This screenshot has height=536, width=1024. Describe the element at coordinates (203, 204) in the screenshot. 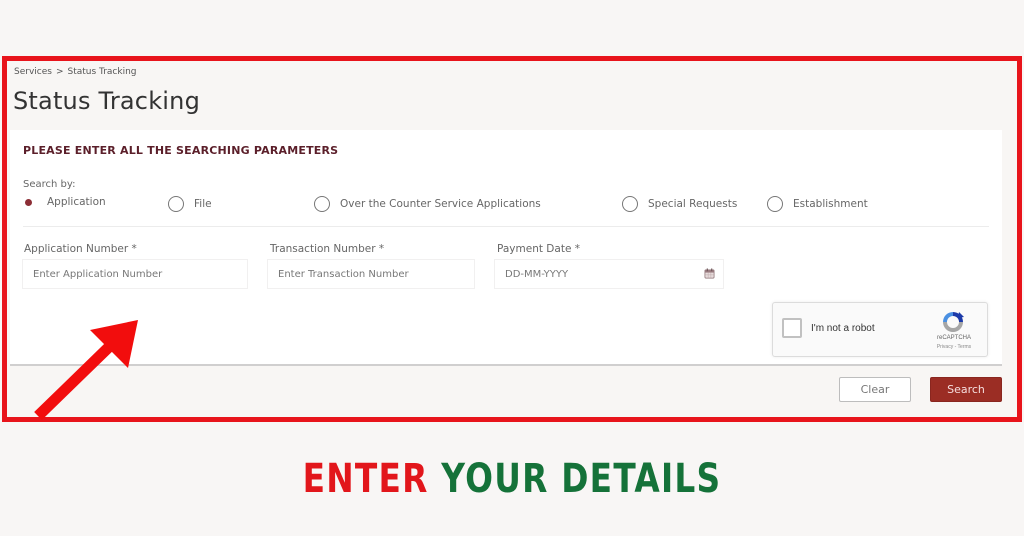

I see `radio-label: File` at that location.